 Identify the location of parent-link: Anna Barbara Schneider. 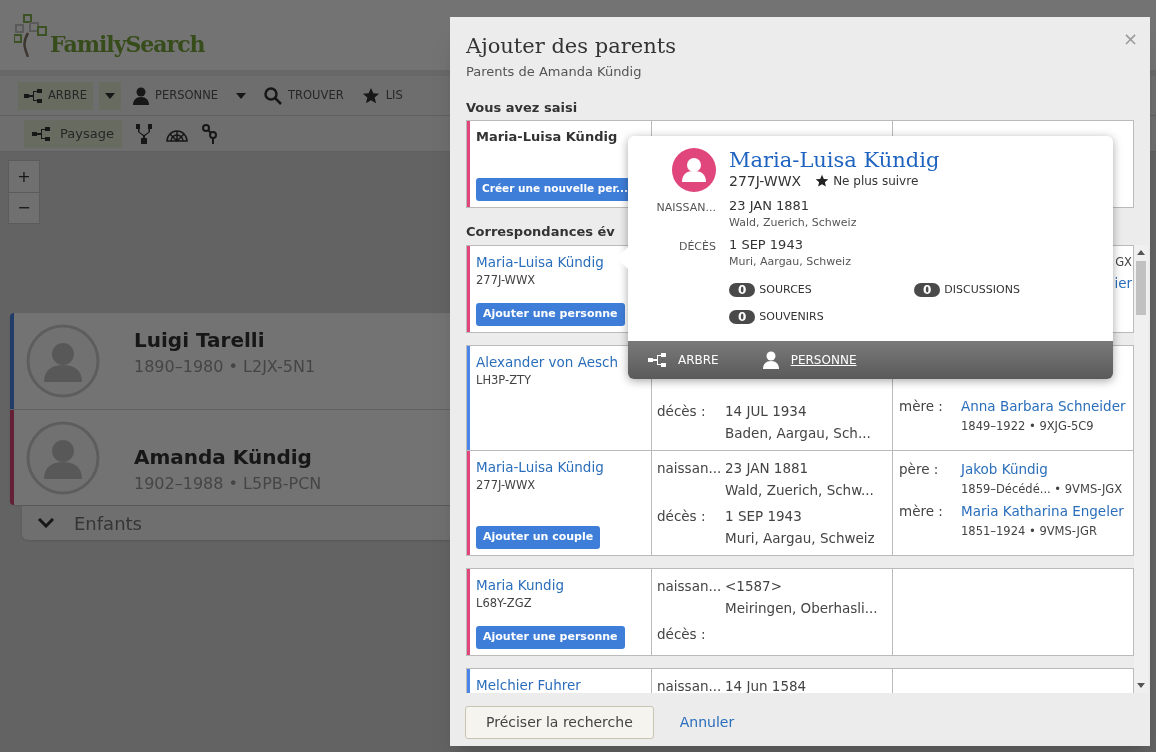
(1047, 405).